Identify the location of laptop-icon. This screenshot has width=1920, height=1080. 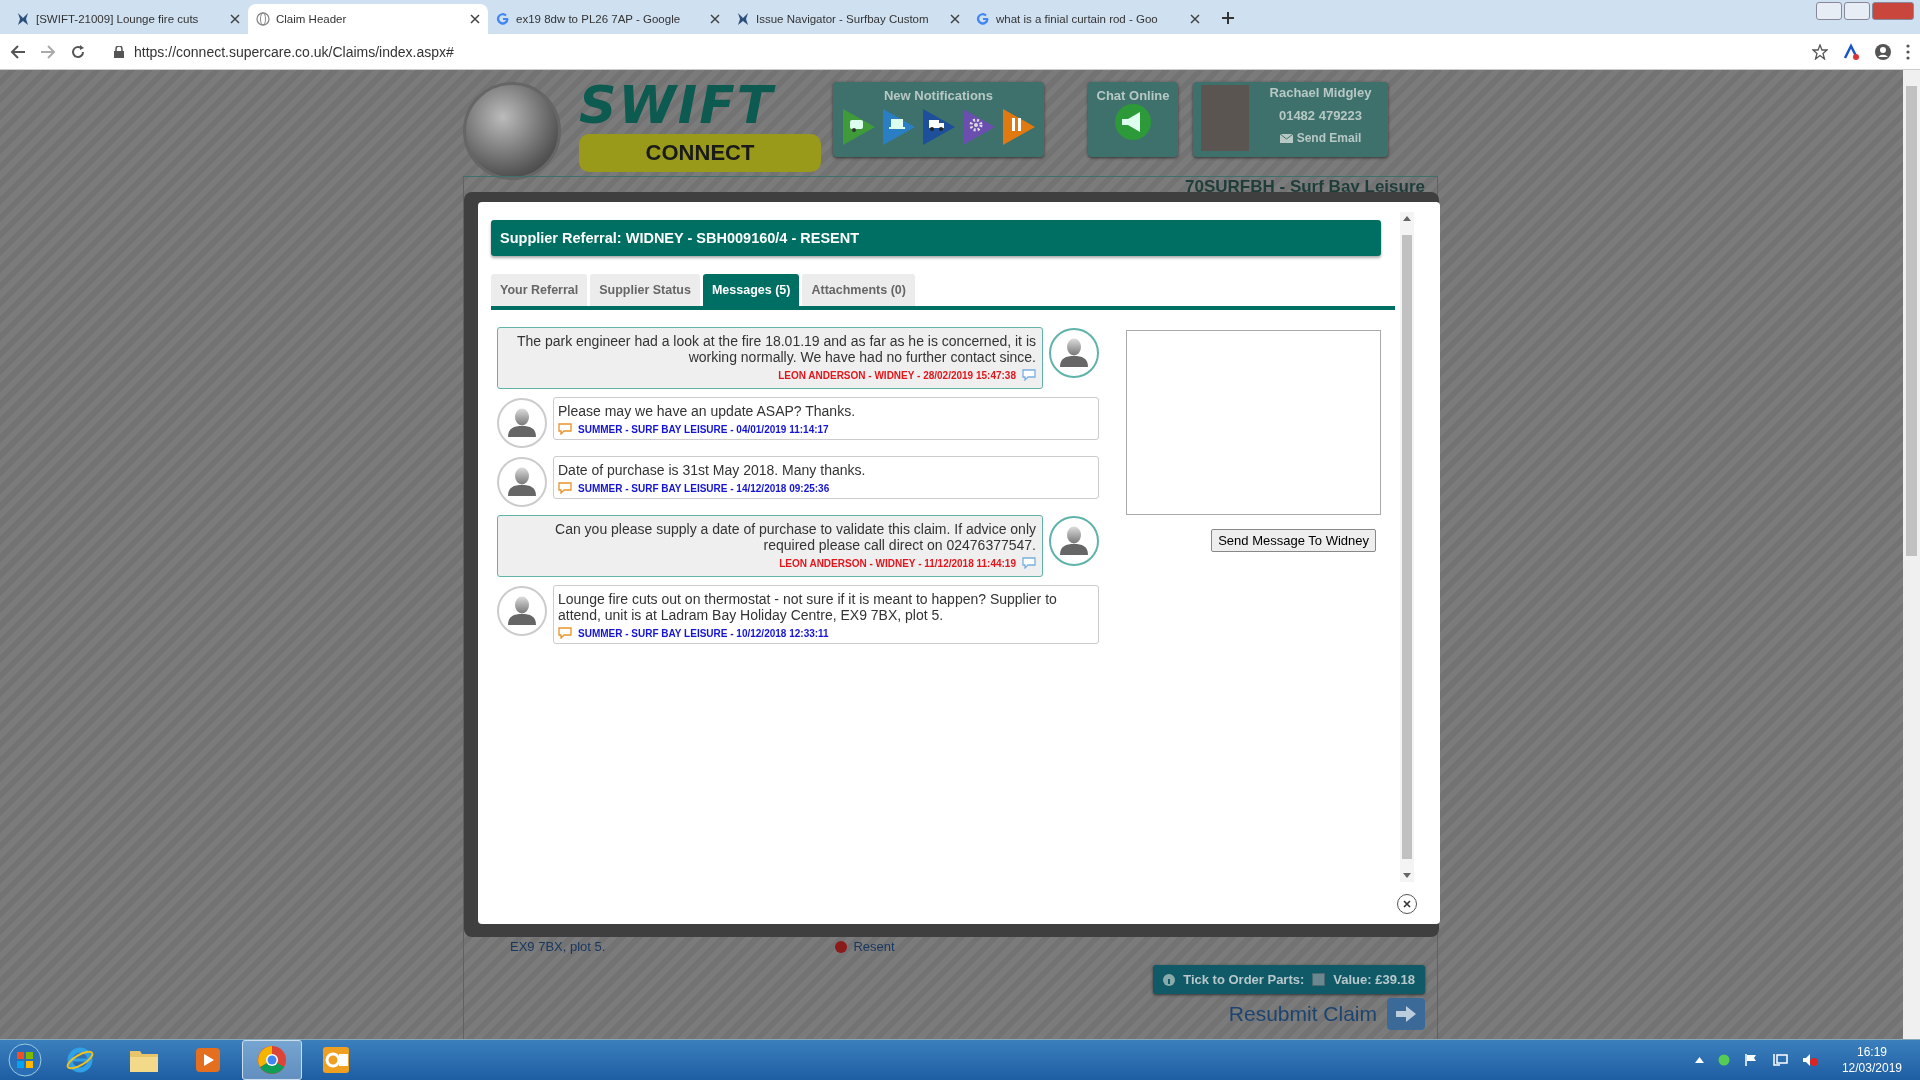
(898, 127).